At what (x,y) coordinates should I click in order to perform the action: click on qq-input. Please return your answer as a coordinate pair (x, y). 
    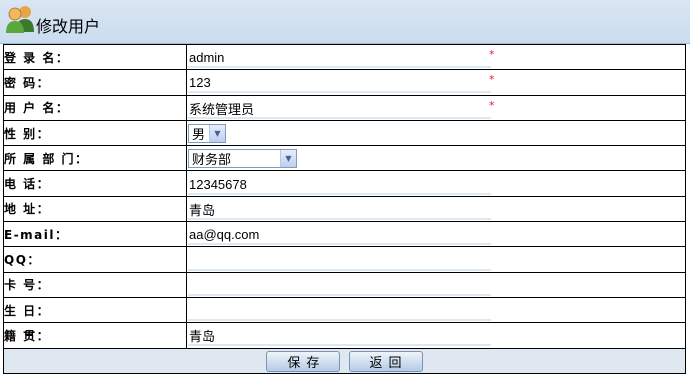
    Looking at the image, I should click on (339, 260).